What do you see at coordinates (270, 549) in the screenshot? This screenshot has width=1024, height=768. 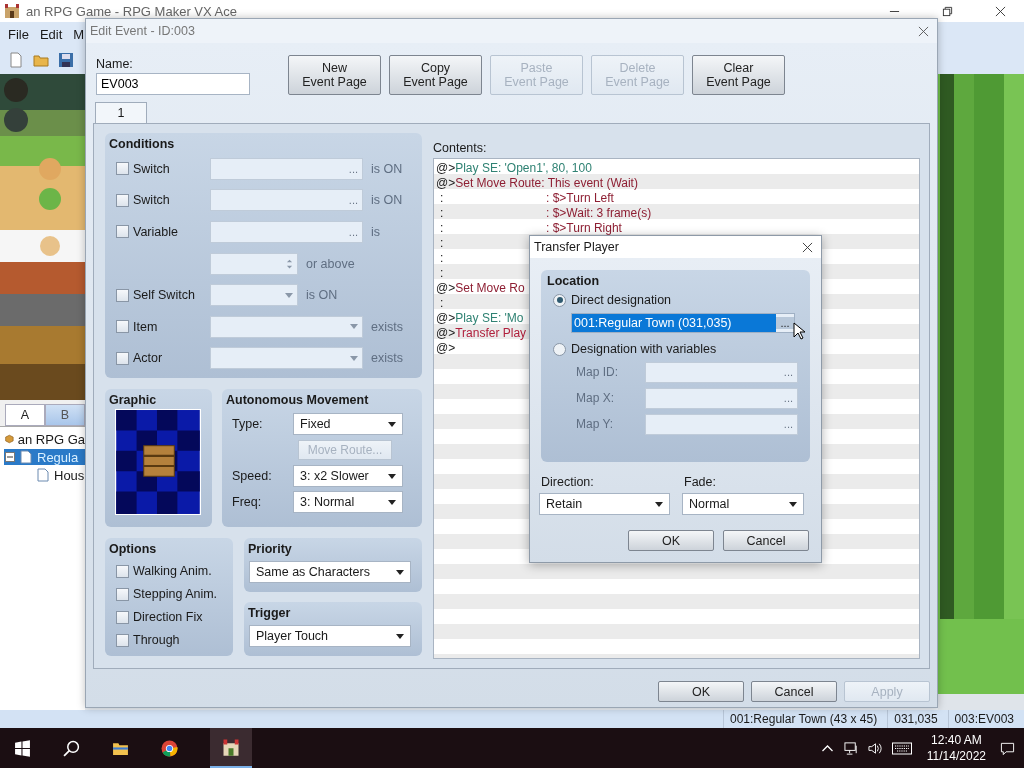 I see `group-title: Priority` at bounding box center [270, 549].